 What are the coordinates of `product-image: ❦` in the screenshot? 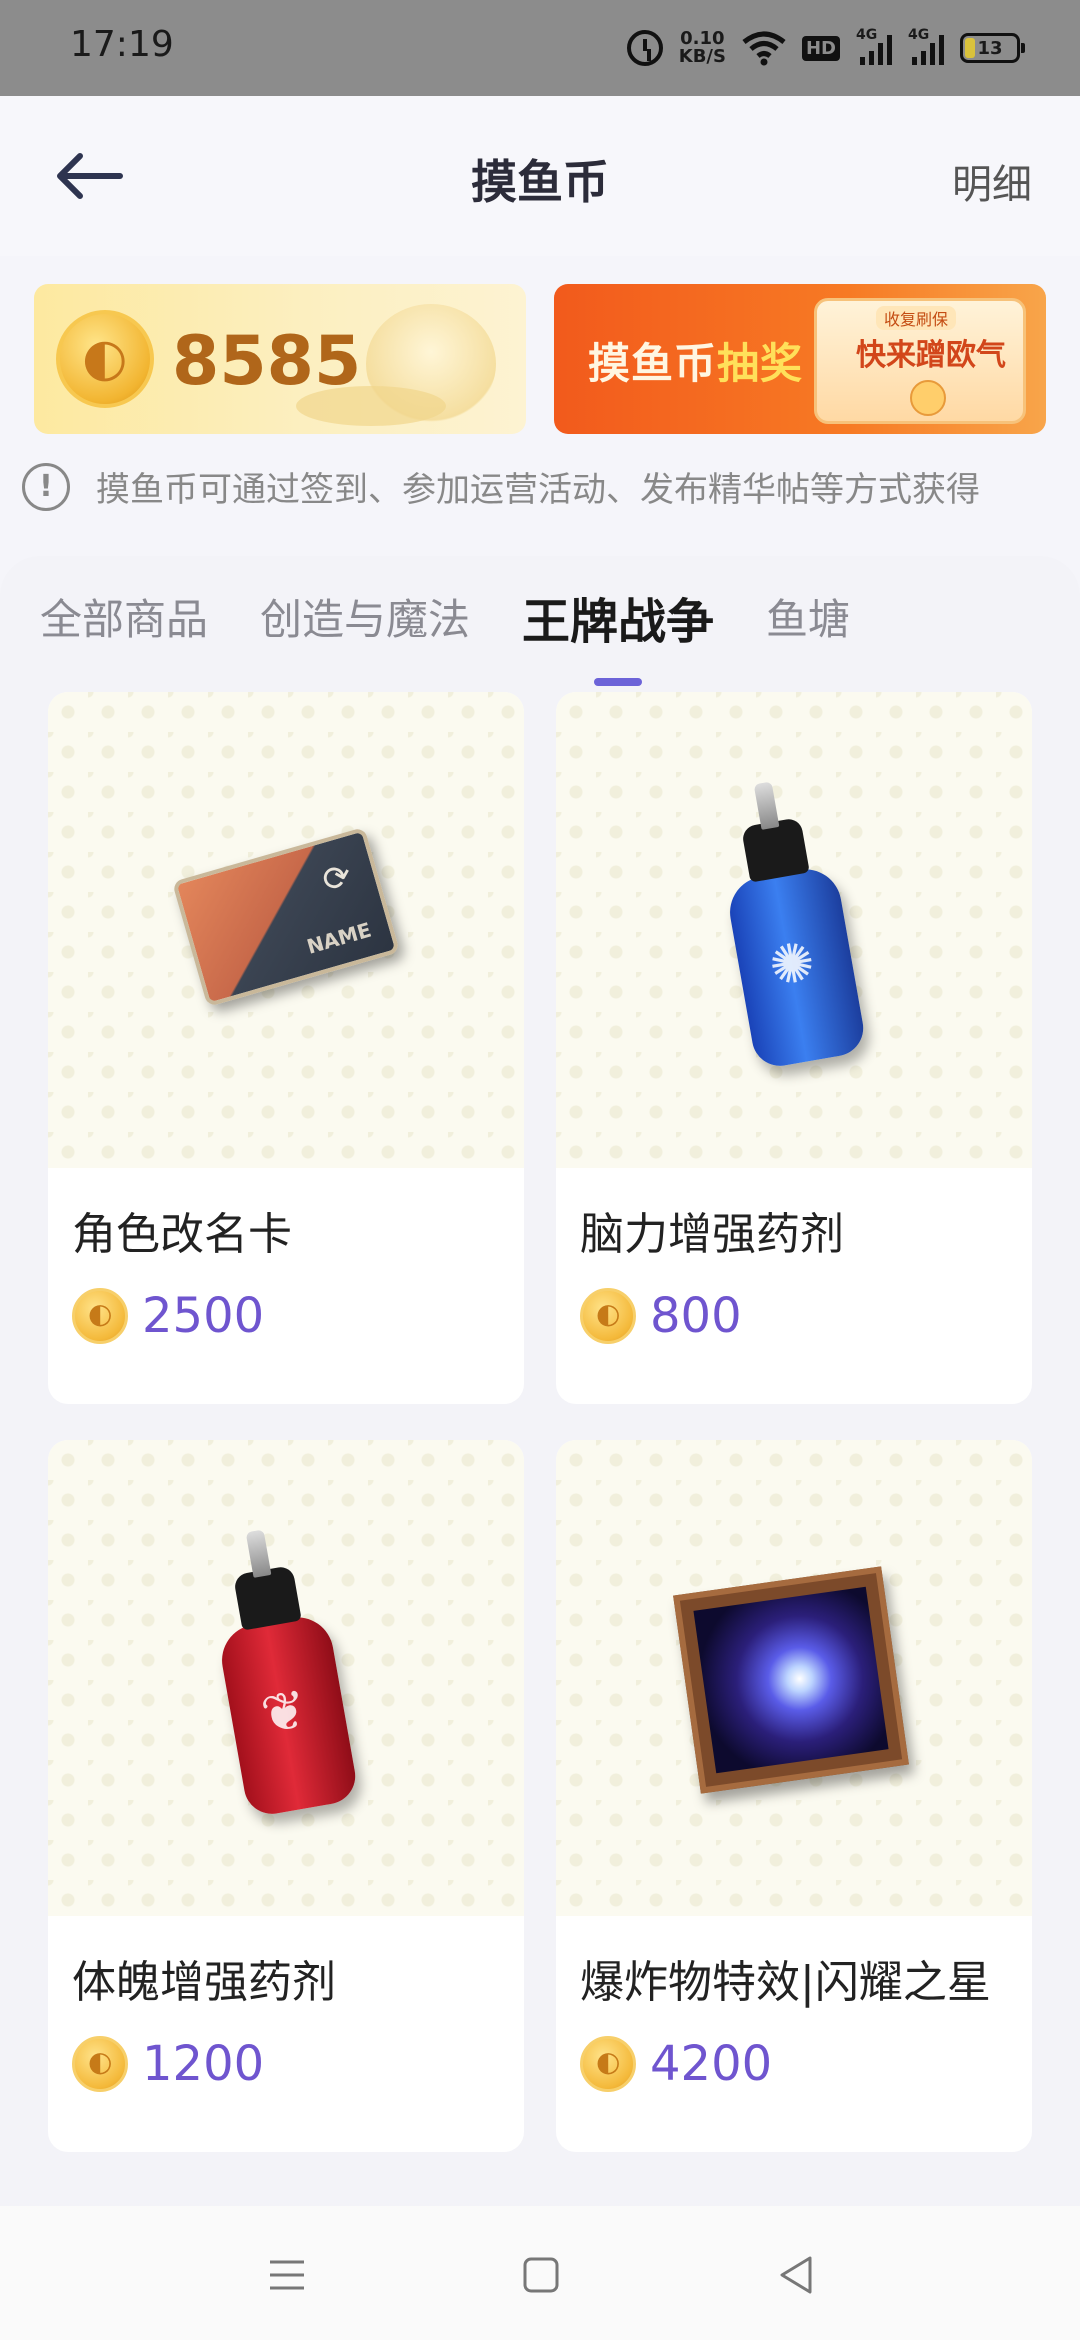 It's located at (286, 1678).